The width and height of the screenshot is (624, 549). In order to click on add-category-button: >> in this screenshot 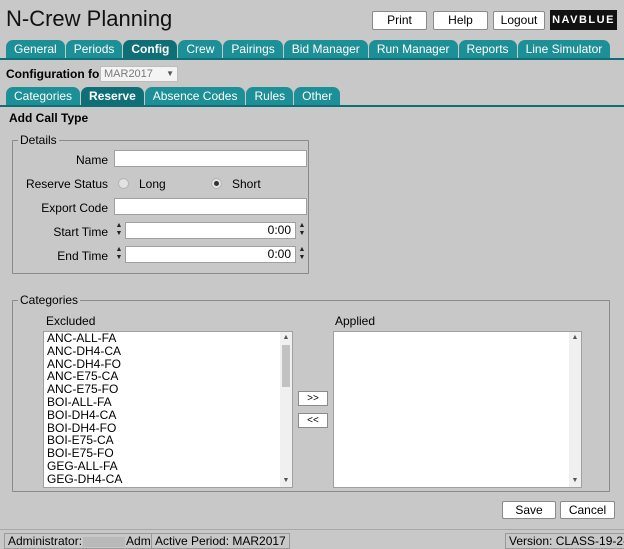, I will do `click(313, 398)`.